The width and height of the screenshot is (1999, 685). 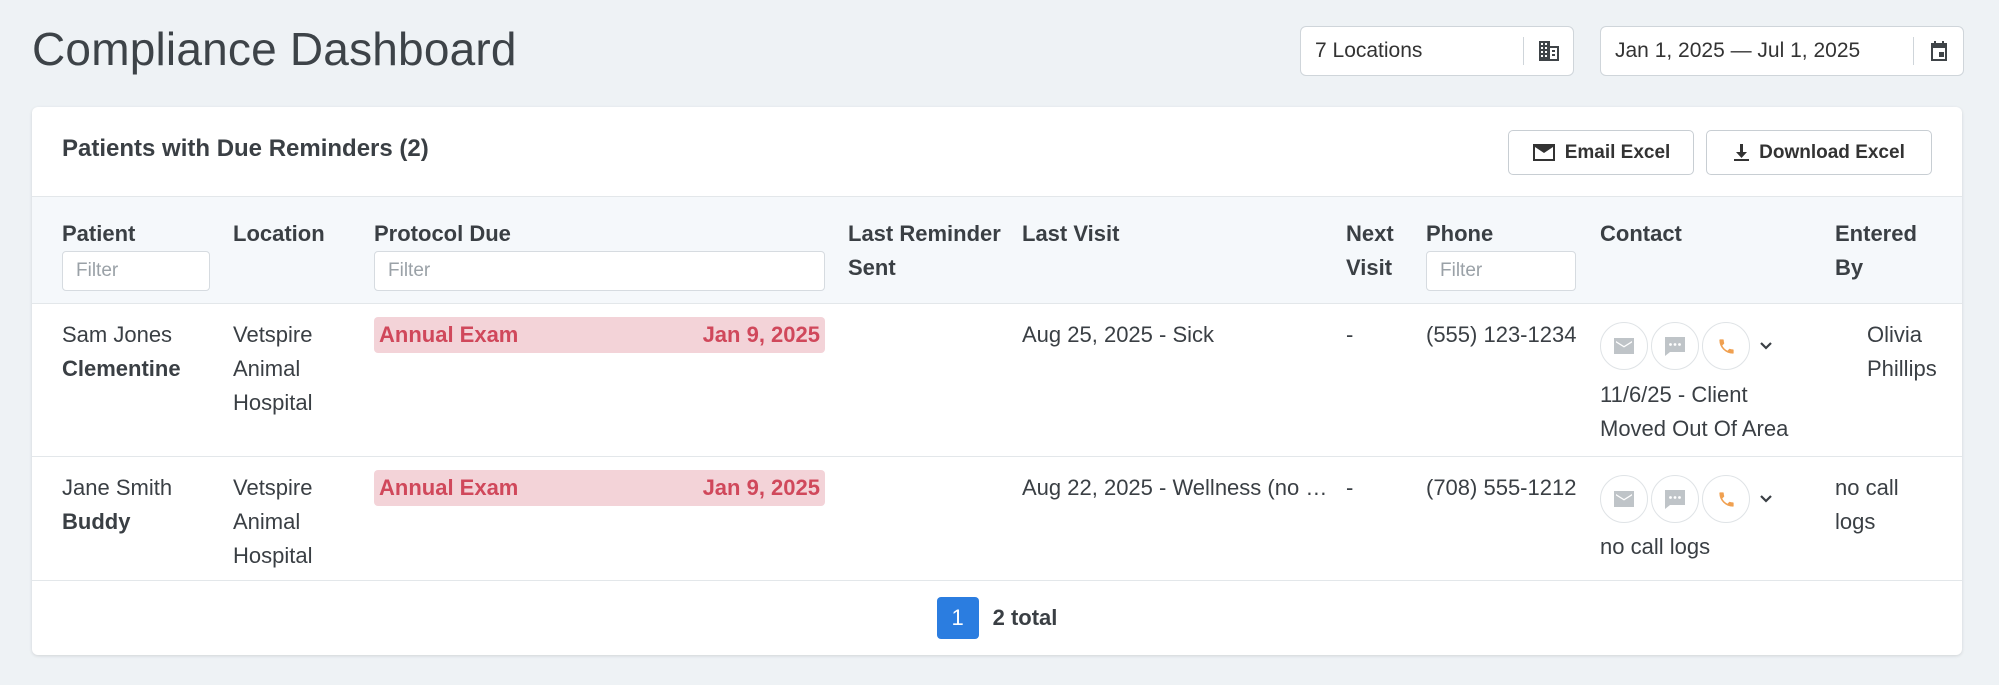 I want to click on owner-name: Sam Jones, so click(x=117, y=334).